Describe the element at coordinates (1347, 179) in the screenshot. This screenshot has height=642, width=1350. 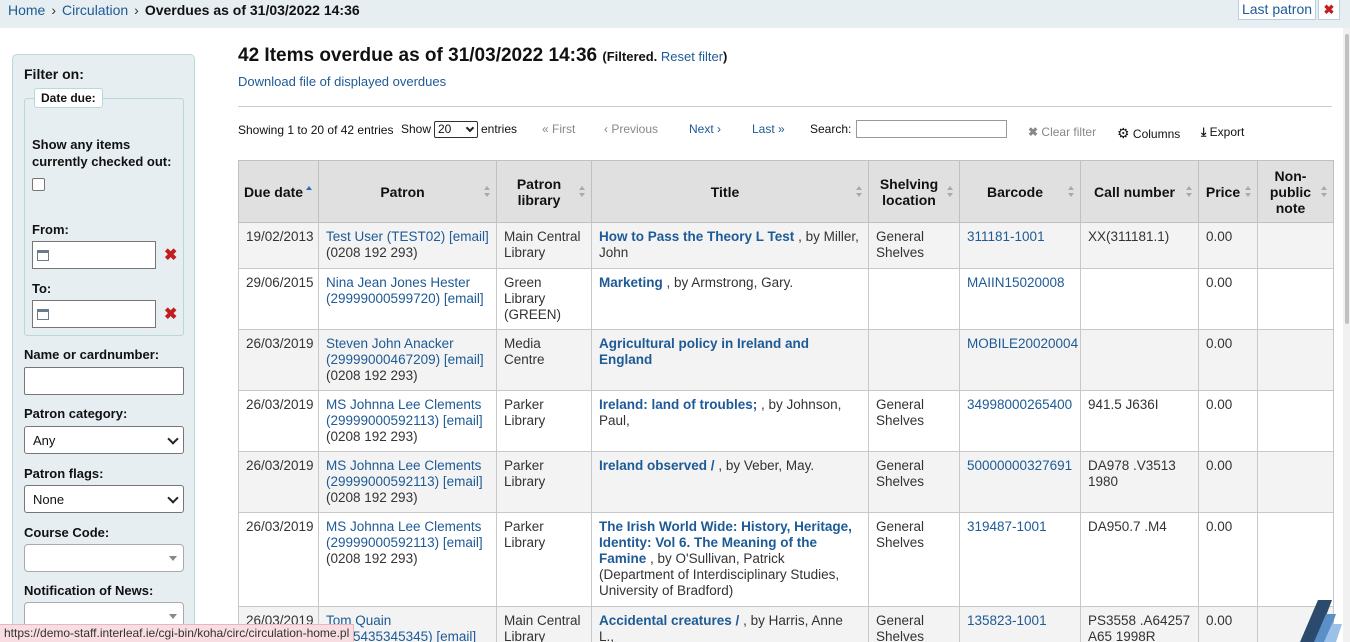
I see `scrollbar-thumb` at that location.